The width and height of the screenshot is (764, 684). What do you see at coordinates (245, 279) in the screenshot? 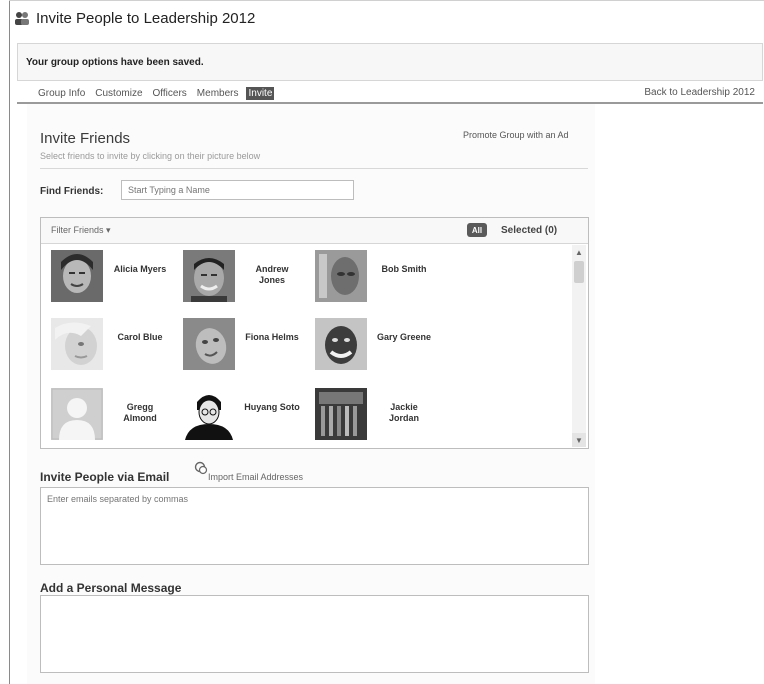
I see `friend-tile-andrew-jones: Andrew Jones` at bounding box center [245, 279].